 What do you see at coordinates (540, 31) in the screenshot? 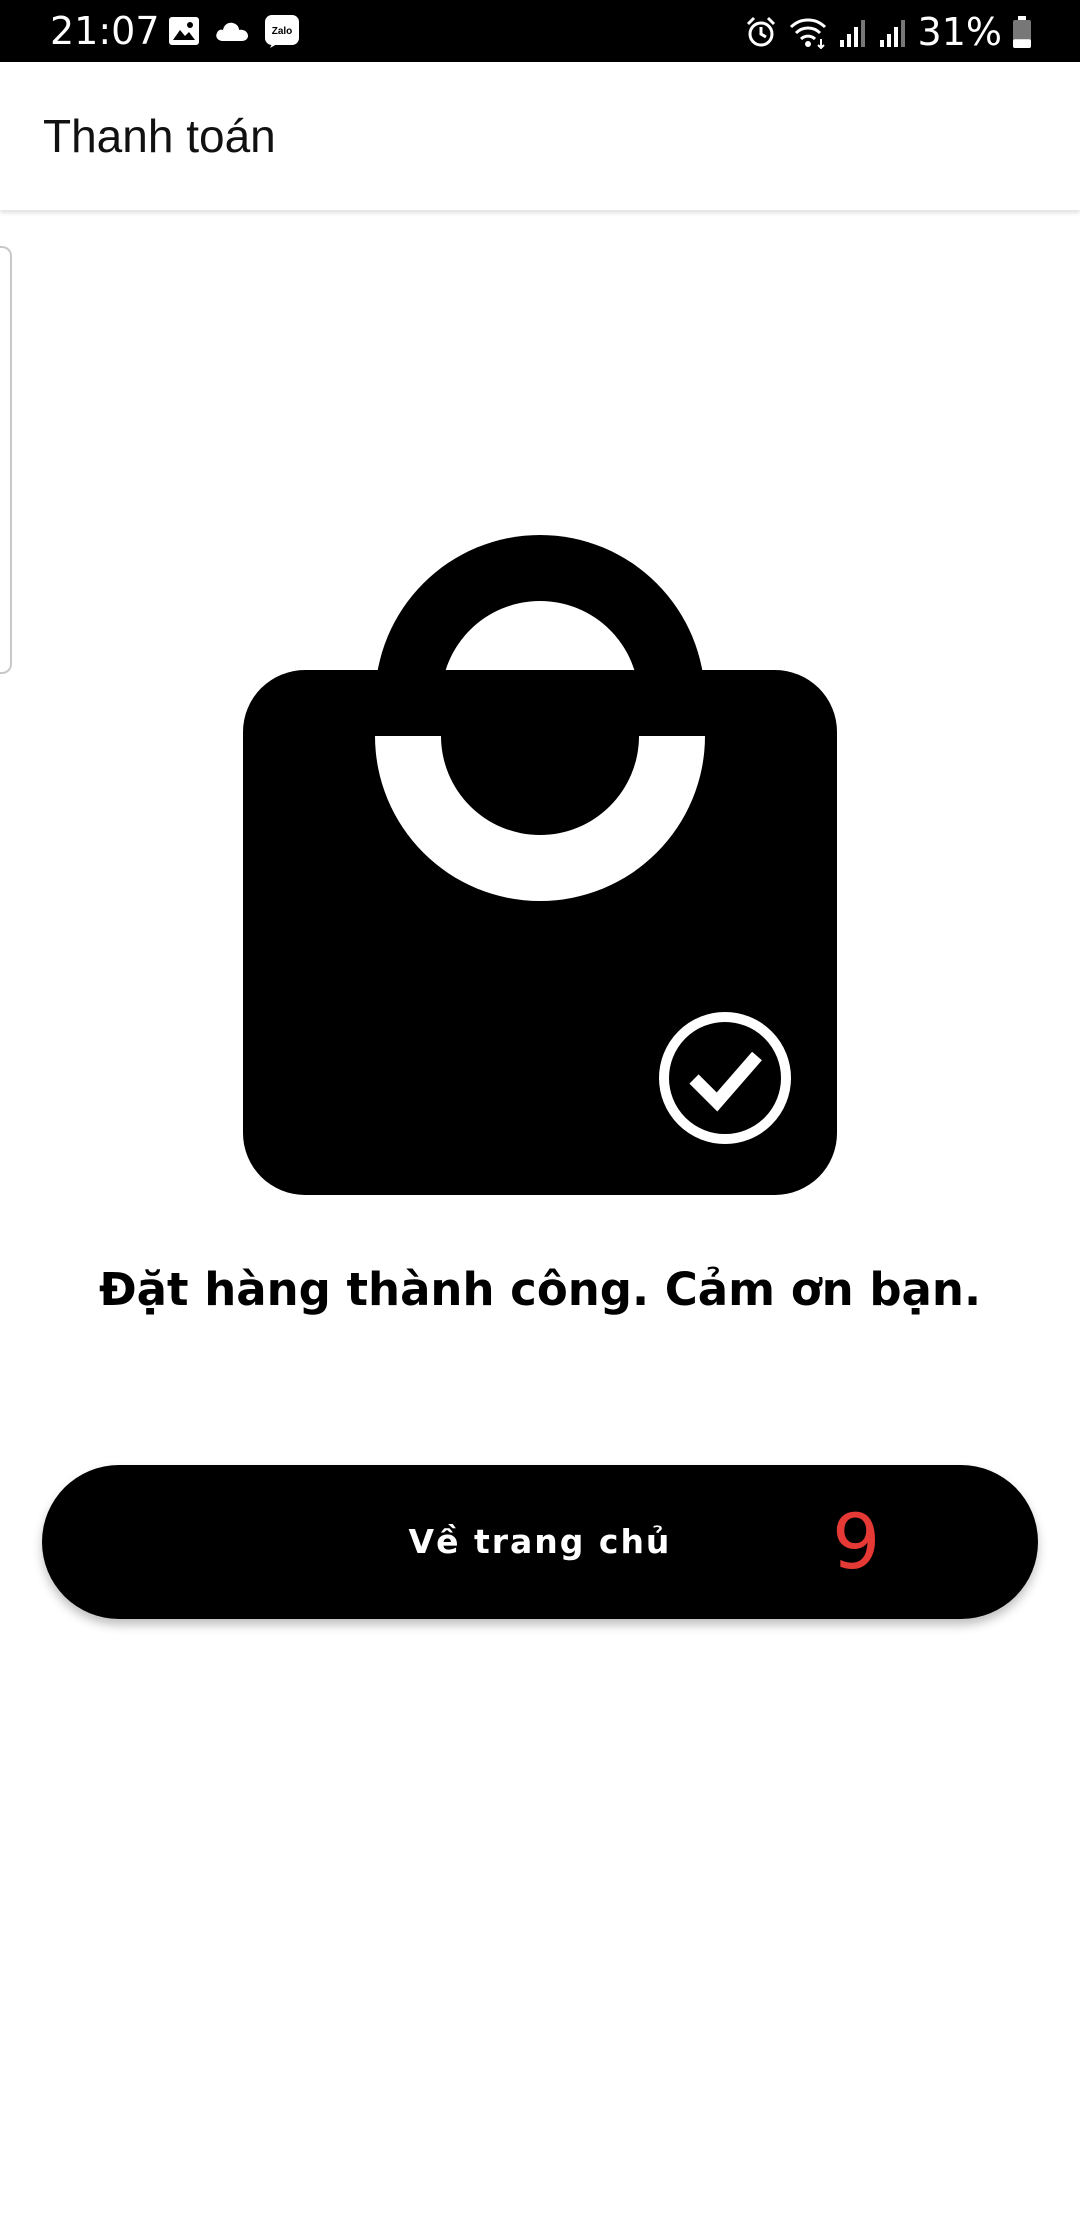
I see `status-bar: 21:07 Zalo 31%` at bounding box center [540, 31].